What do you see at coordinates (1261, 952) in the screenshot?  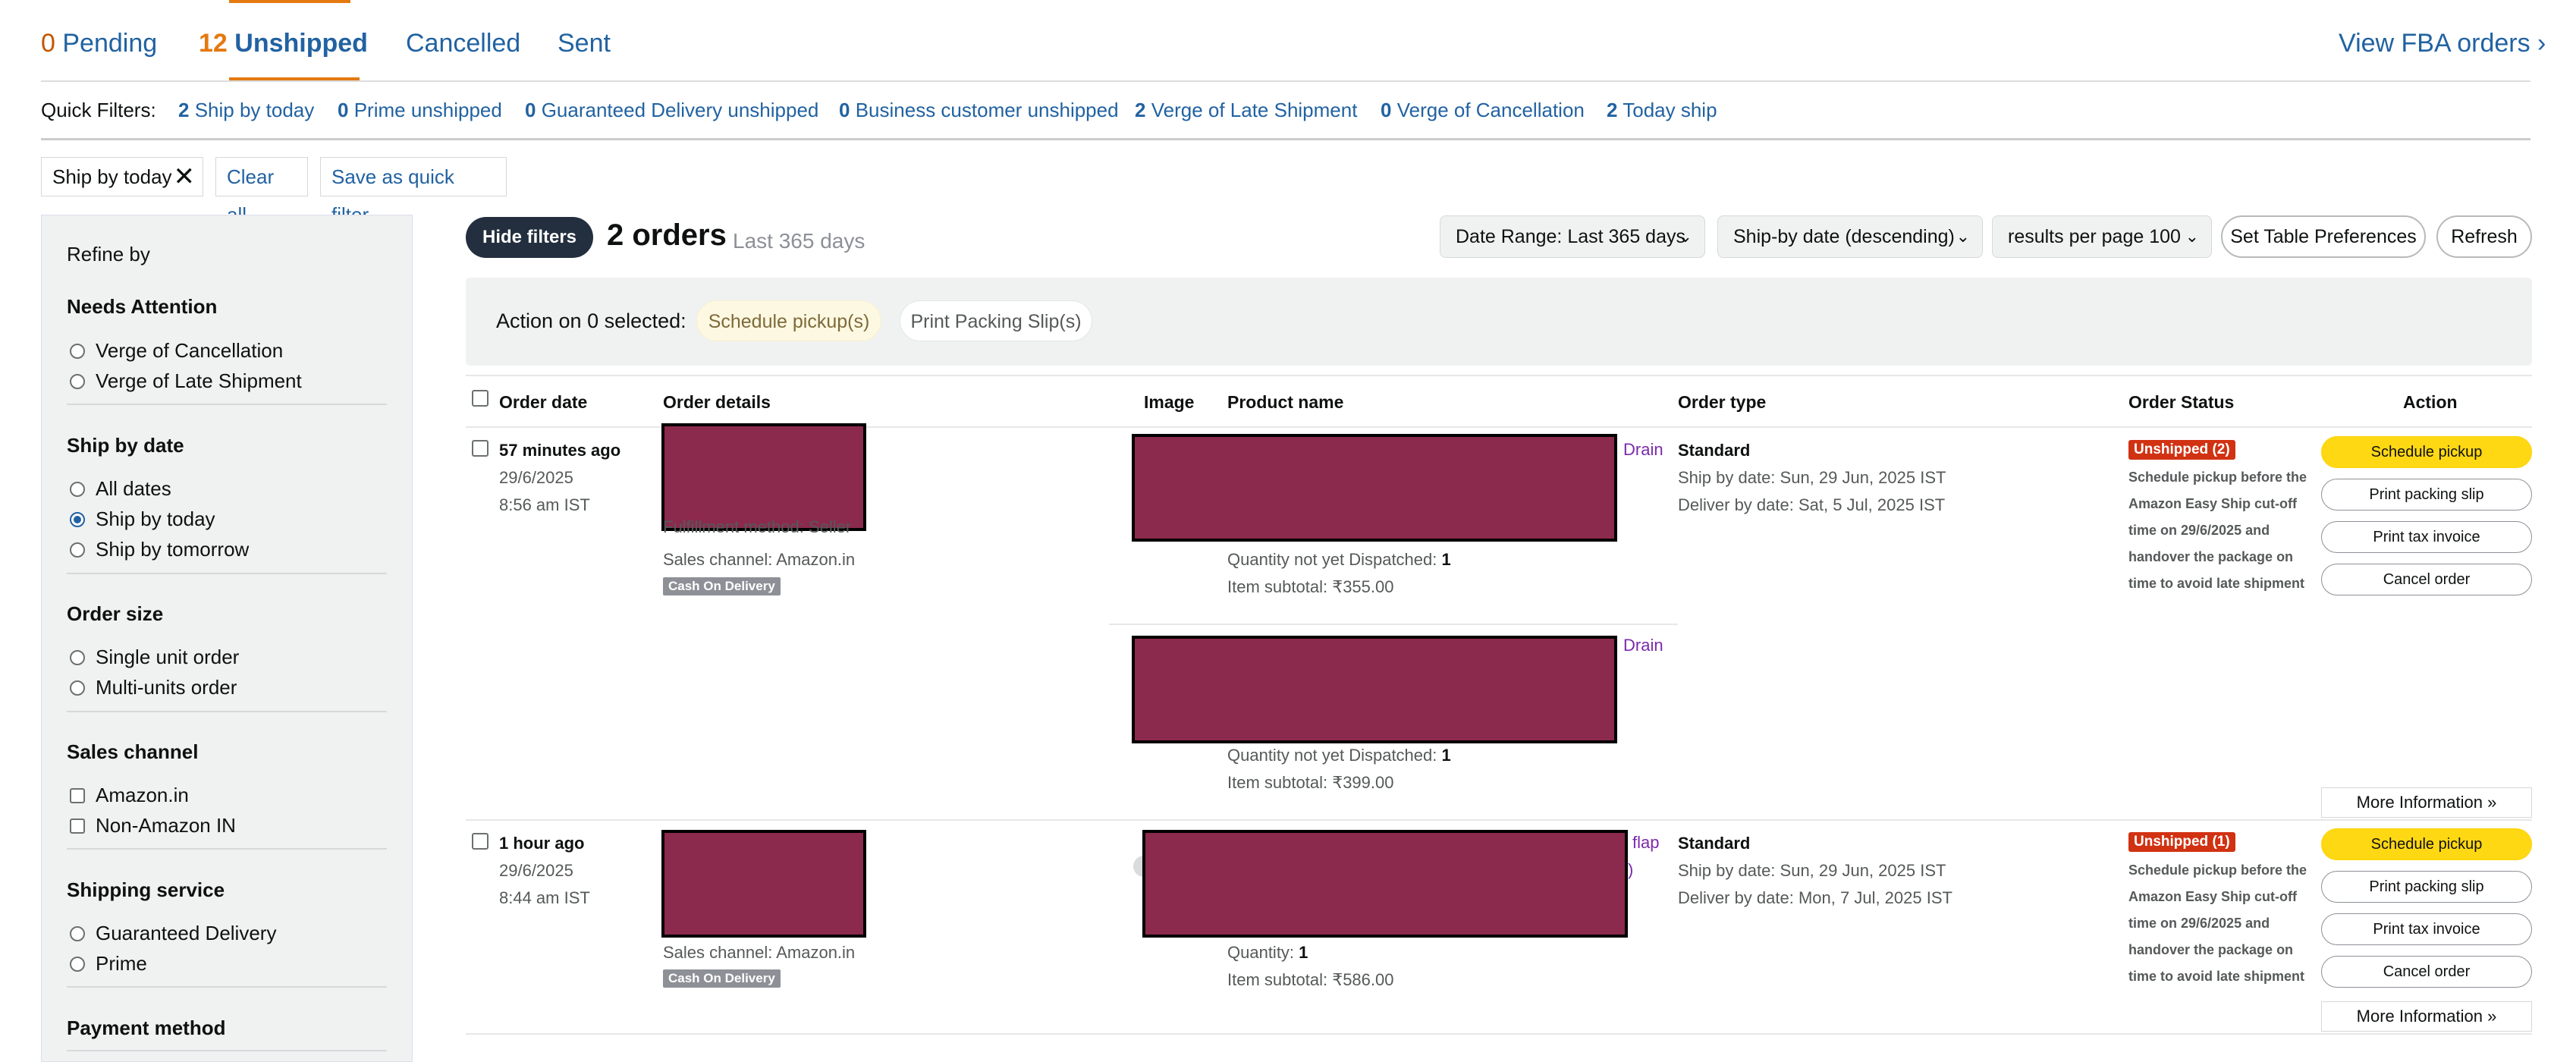 I see `qty-label: Quantity:` at bounding box center [1261, 952].